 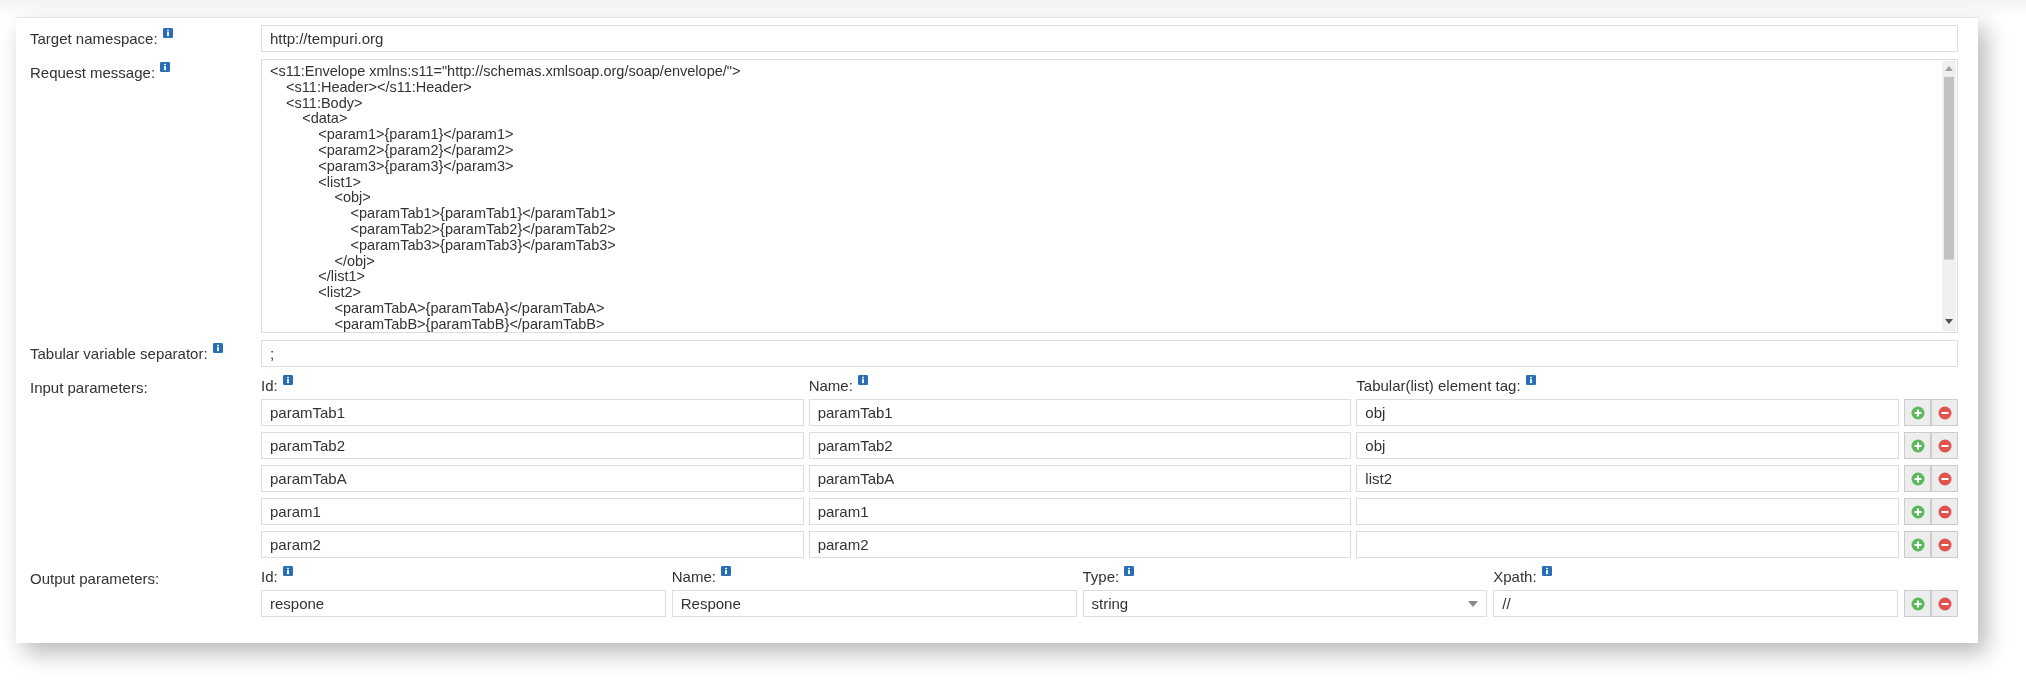 What do you see at coordinates (532, 544) in the screenshot?
I see `id-input: param2` at bounding box center [532, 544].